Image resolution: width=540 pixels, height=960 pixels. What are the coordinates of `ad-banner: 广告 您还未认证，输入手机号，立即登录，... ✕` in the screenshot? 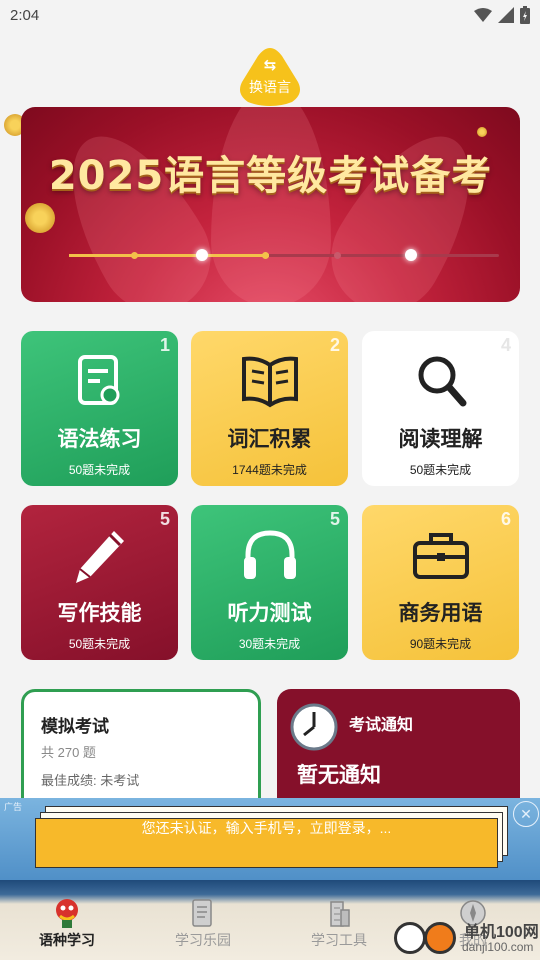 It's located at (270, 840).